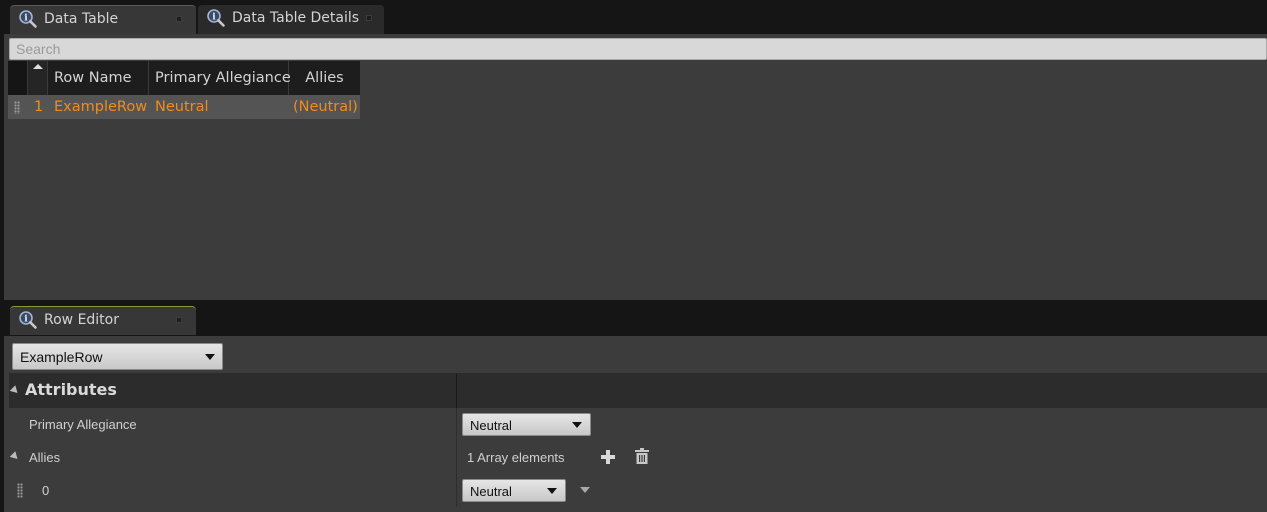  I want to click on primary-allegiance-cell: Neutral, so click(182, 107).